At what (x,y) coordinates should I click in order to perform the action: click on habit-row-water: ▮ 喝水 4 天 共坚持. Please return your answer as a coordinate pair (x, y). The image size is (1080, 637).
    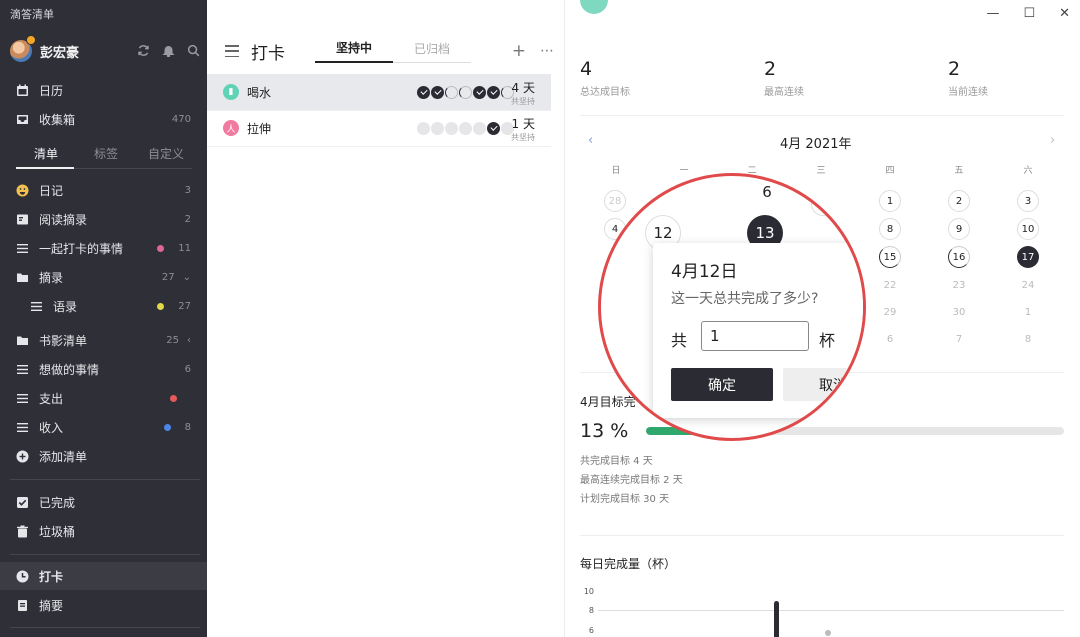
    Looking at the image, I should click on (379, 92).